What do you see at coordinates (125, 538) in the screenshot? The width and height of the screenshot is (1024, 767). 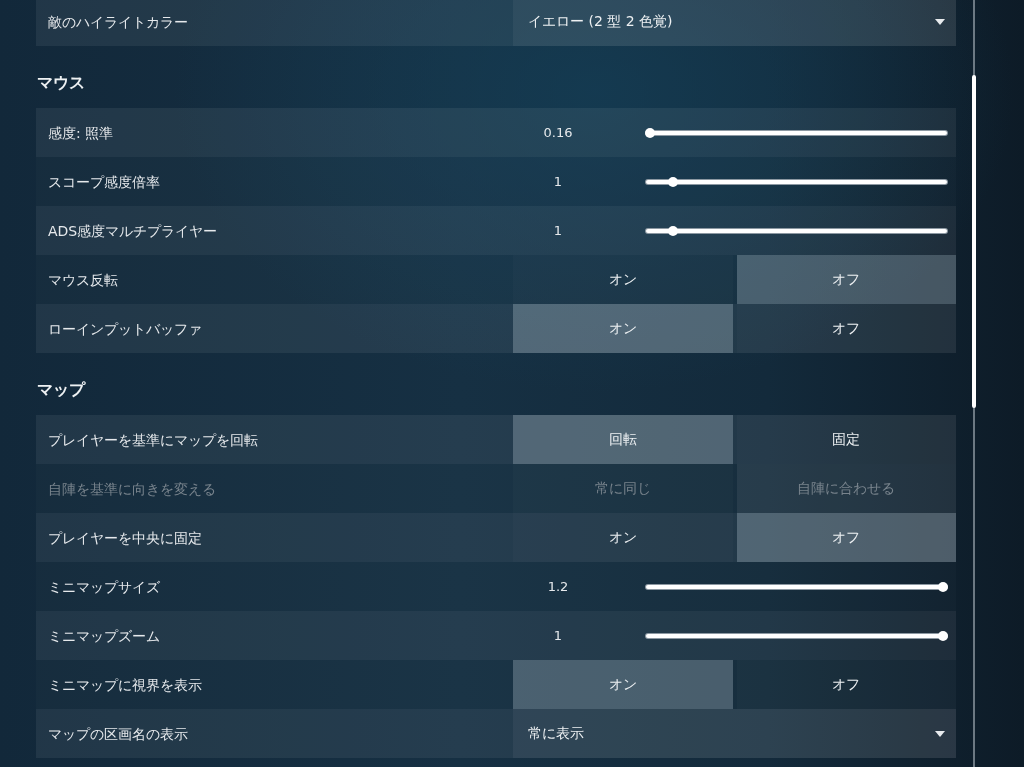 I see `setting-label: プレイヤーを中央に固定` at bounding box center [125, 538].